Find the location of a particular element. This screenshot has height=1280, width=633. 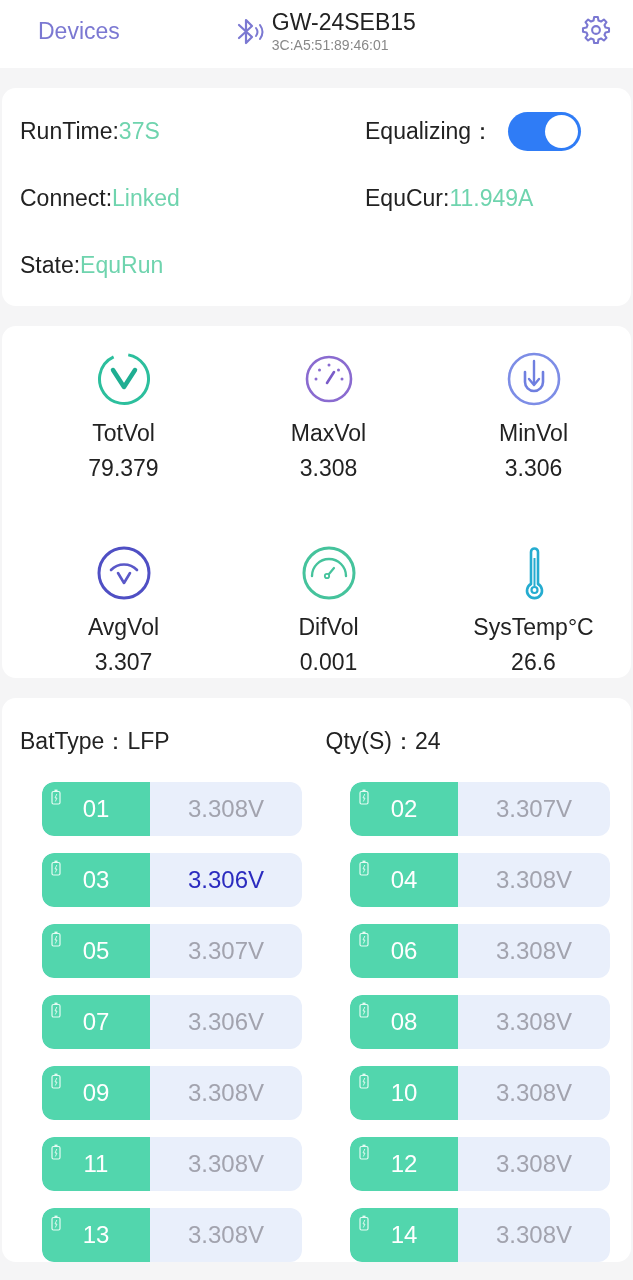

status-label: RunTime: is located at coordinates (69, 131).